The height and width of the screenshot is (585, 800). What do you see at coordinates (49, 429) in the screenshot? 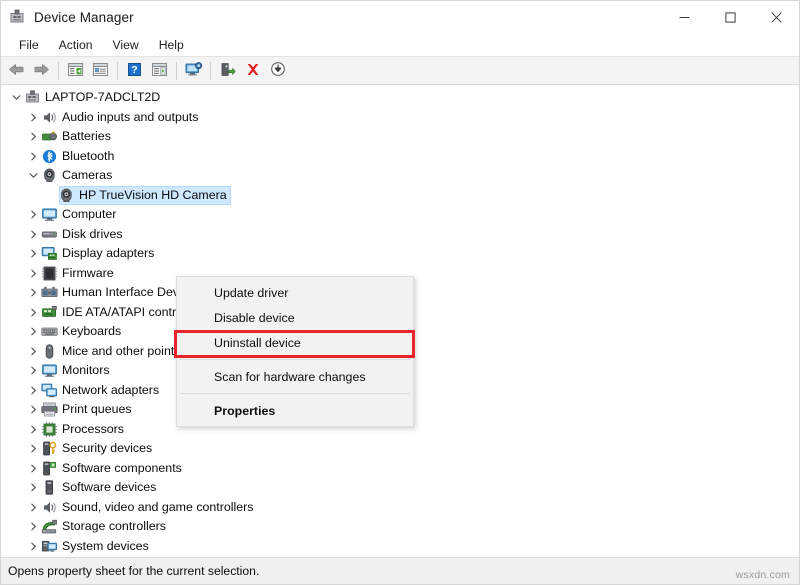
I see `processor-icon` at bounding box center [49, 429].